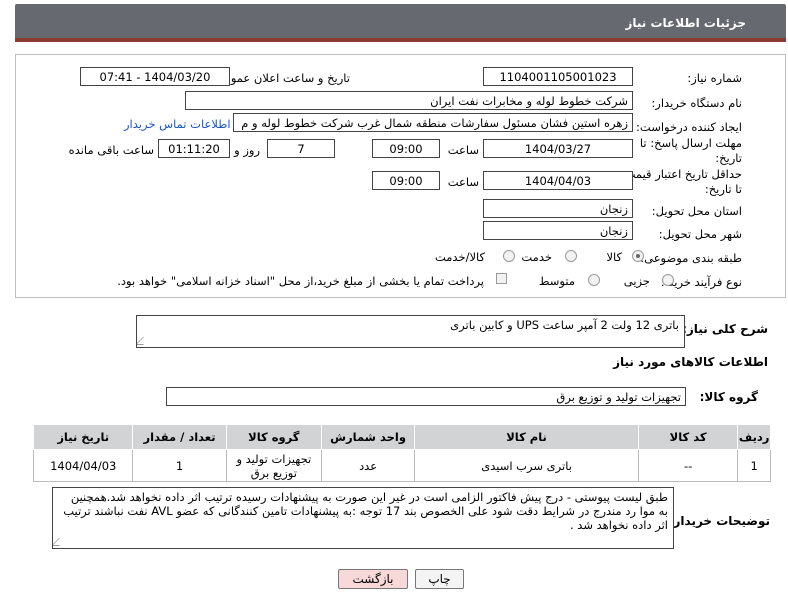 This screenshot has width=788, height=606. I want to click on cell-name: باتری سرب اسیدی, so click(526, 465).